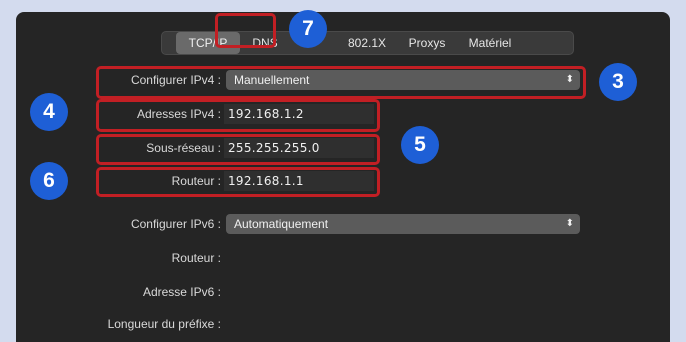  I want to click on tab-proxys: Proxys, so click(427, 43).